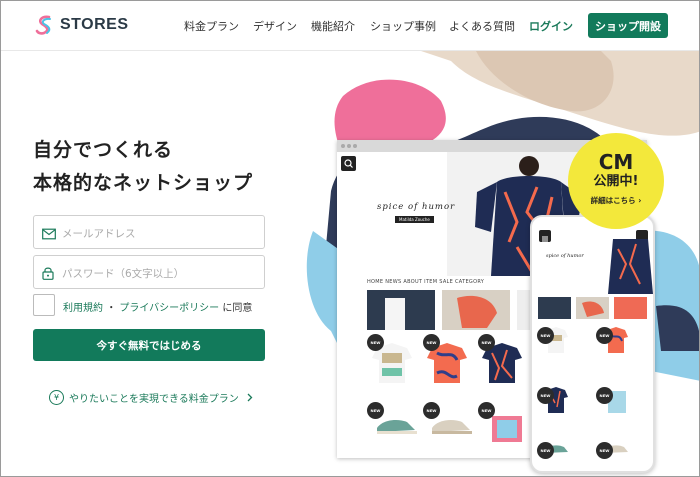 The height and width of the screenshot is (477, 700). I want to click on pricing-plan-link: ¥ やりたいことを実現できる料金プラン, so click(151, 397).